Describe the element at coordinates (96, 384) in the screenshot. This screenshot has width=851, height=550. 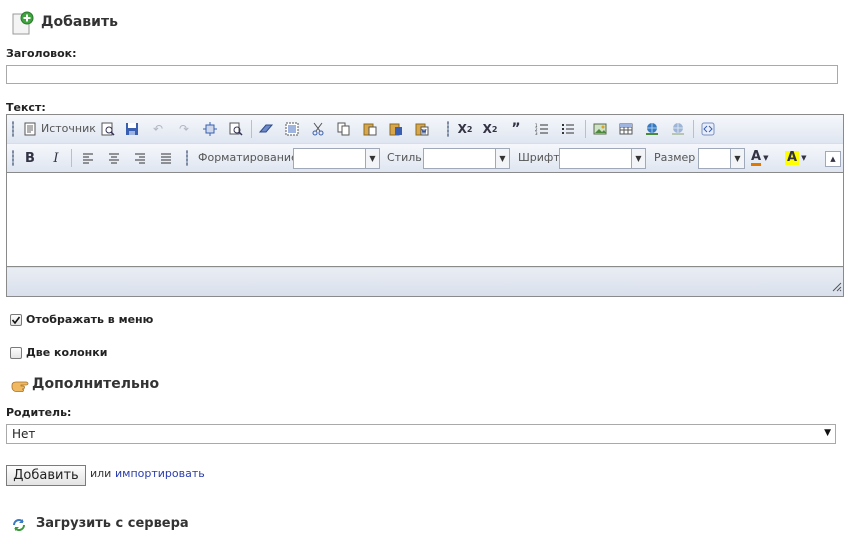
I see `additional-title: Дополнительно` at that location.